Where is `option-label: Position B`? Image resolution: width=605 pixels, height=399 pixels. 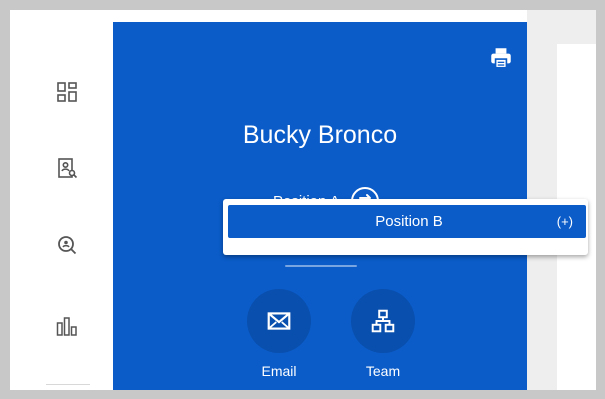
option-label: Position B is located at coordinates (409, 221).